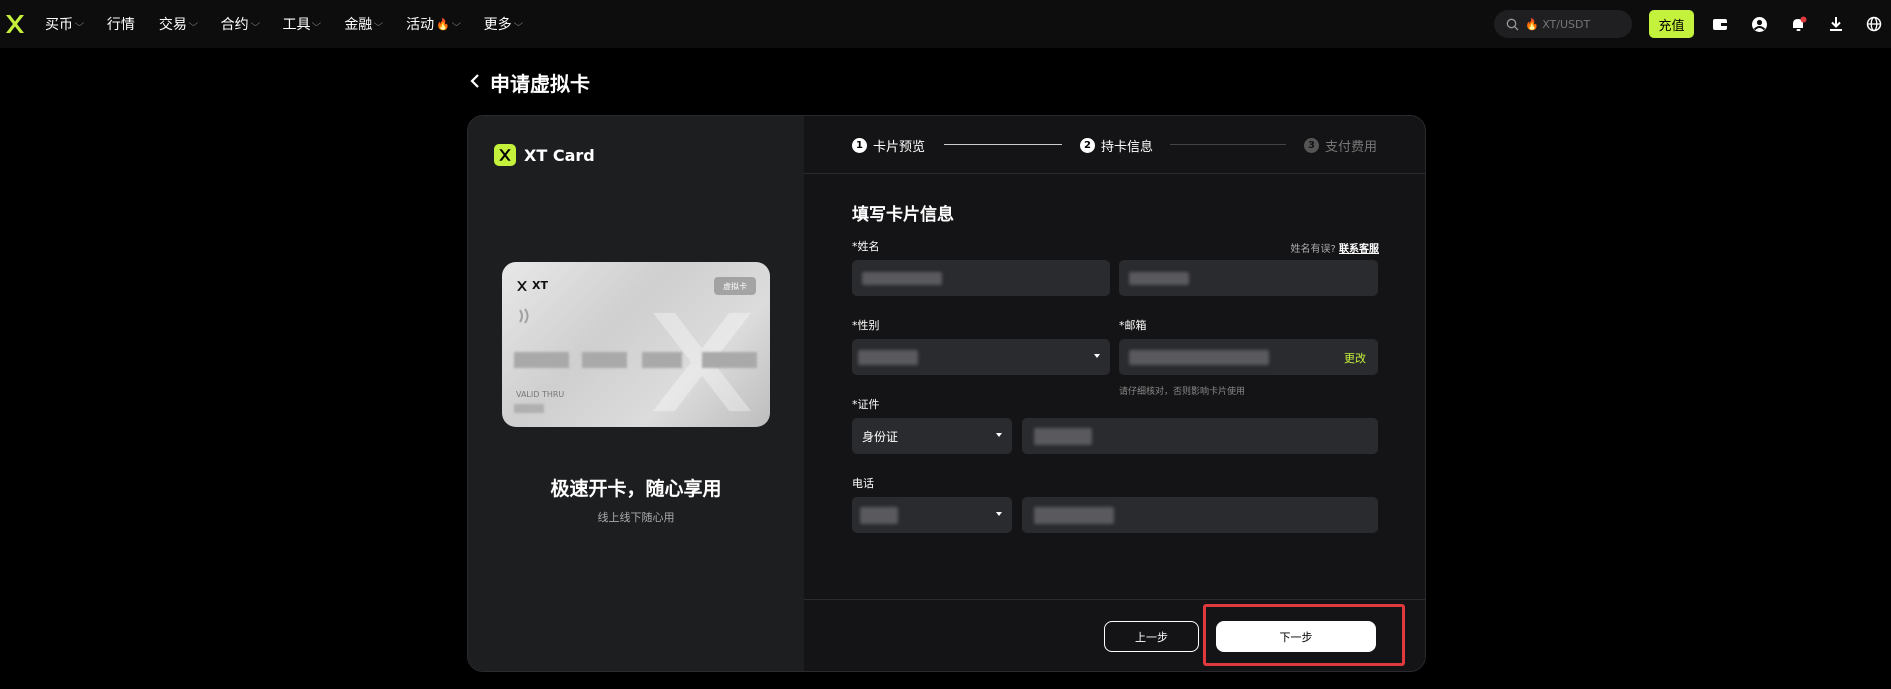 The height and width of the screenshot is (689, 1891). What do you see at coordinates (636, 517) in the screenshot?
I see `slogan-subtext: 线上线下随心用` at bounding box center [636, 517].